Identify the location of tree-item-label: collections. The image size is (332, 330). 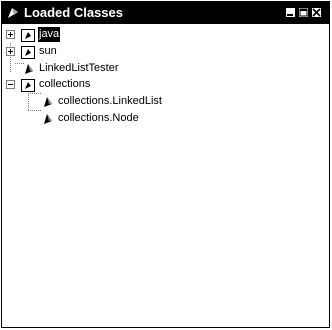
(65, 84).